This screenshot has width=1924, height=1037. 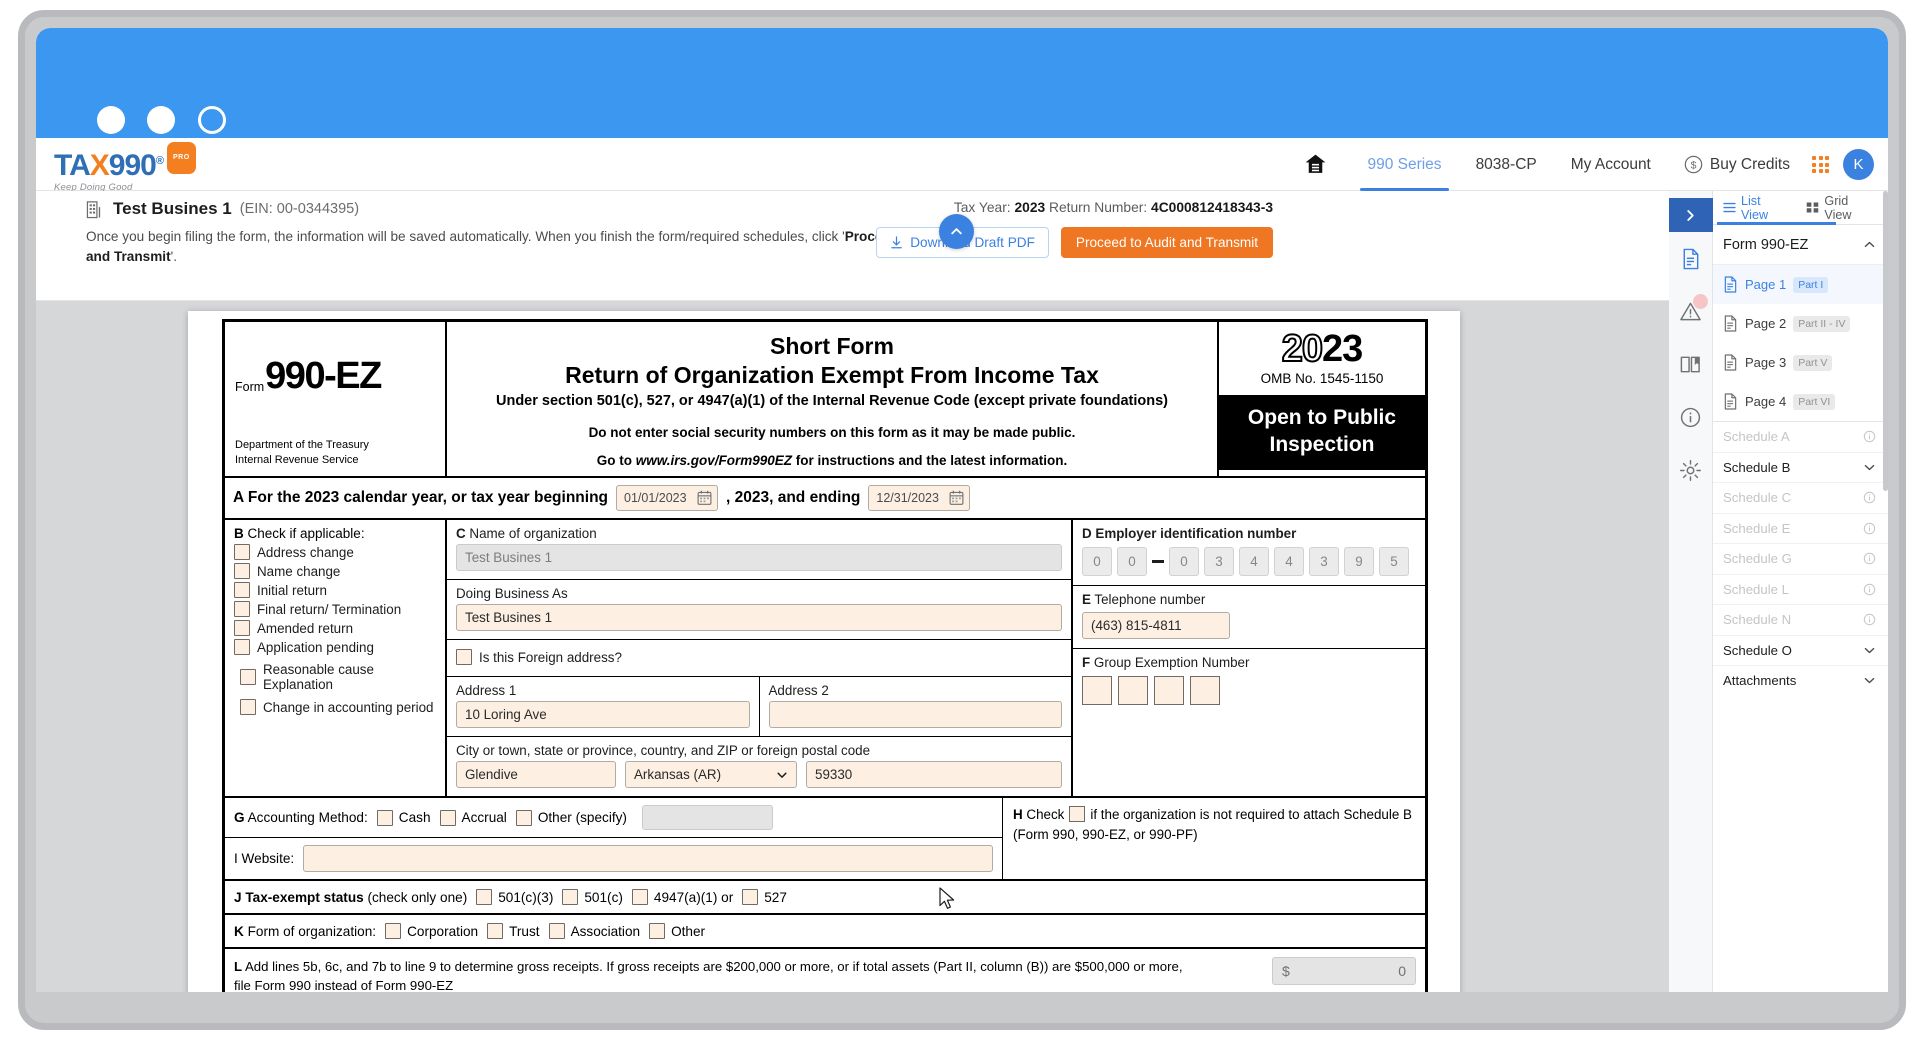 I want to click on accounting-option-accrual: Accrual, so click(x=473, y=817).